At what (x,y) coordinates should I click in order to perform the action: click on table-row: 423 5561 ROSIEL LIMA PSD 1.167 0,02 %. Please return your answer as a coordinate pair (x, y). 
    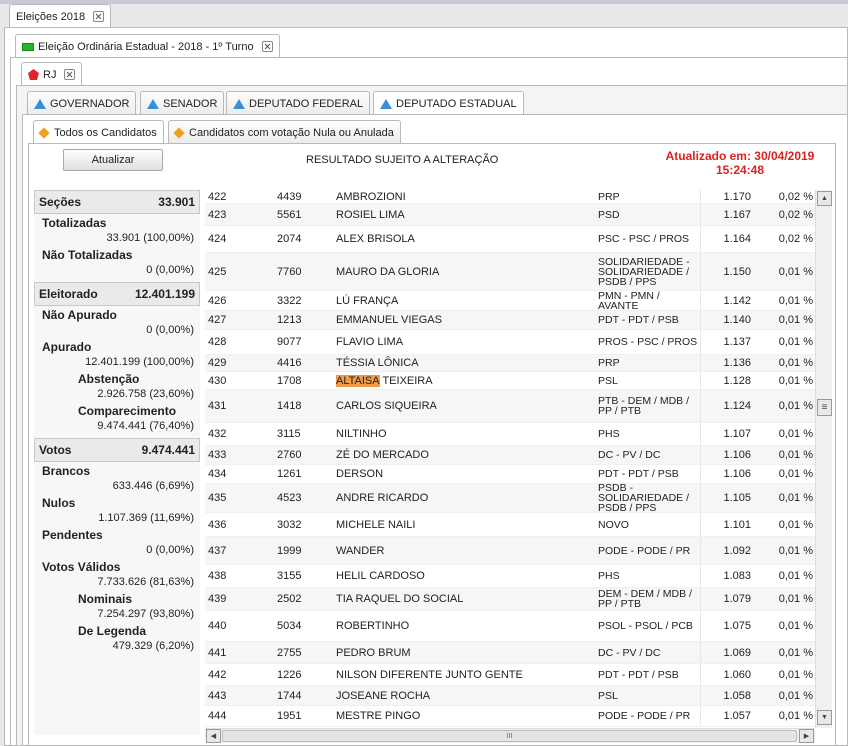
    Looking at the image, I should click on (510, 215).